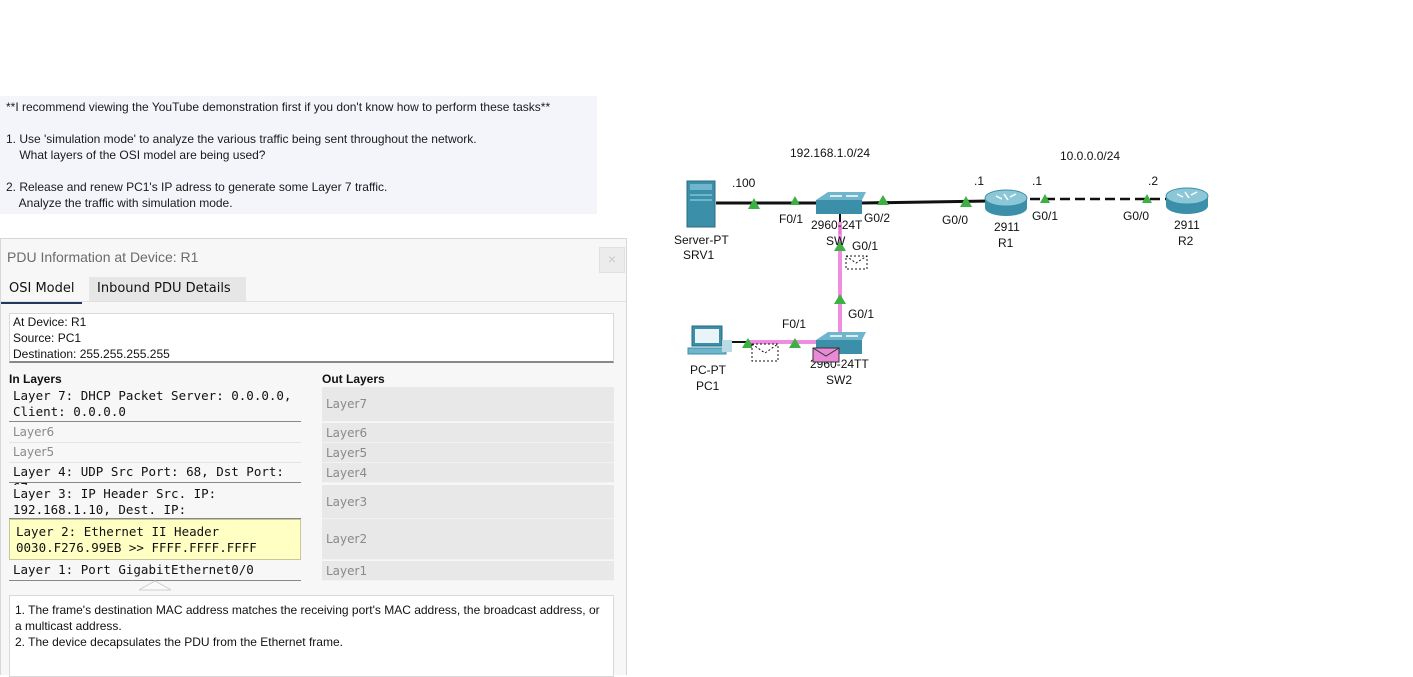 The height and width of the screenshot is (677, 1413). What do you see at coordinates (955, 220) in the screenshot?
I see `r1-port-g00: G0/0` at bounding box center [955, 220].